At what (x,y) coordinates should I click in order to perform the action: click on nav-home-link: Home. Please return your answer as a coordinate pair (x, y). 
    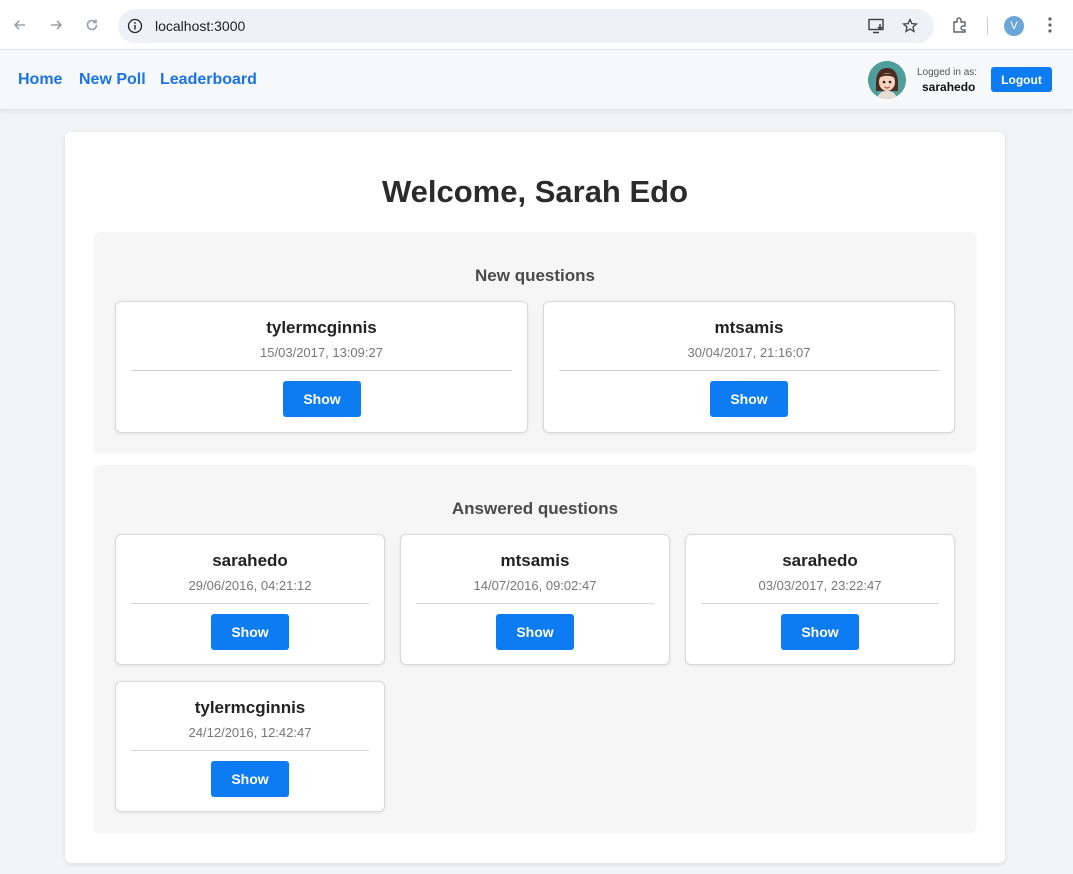
    Looking at the image, I should click on (40, 80).